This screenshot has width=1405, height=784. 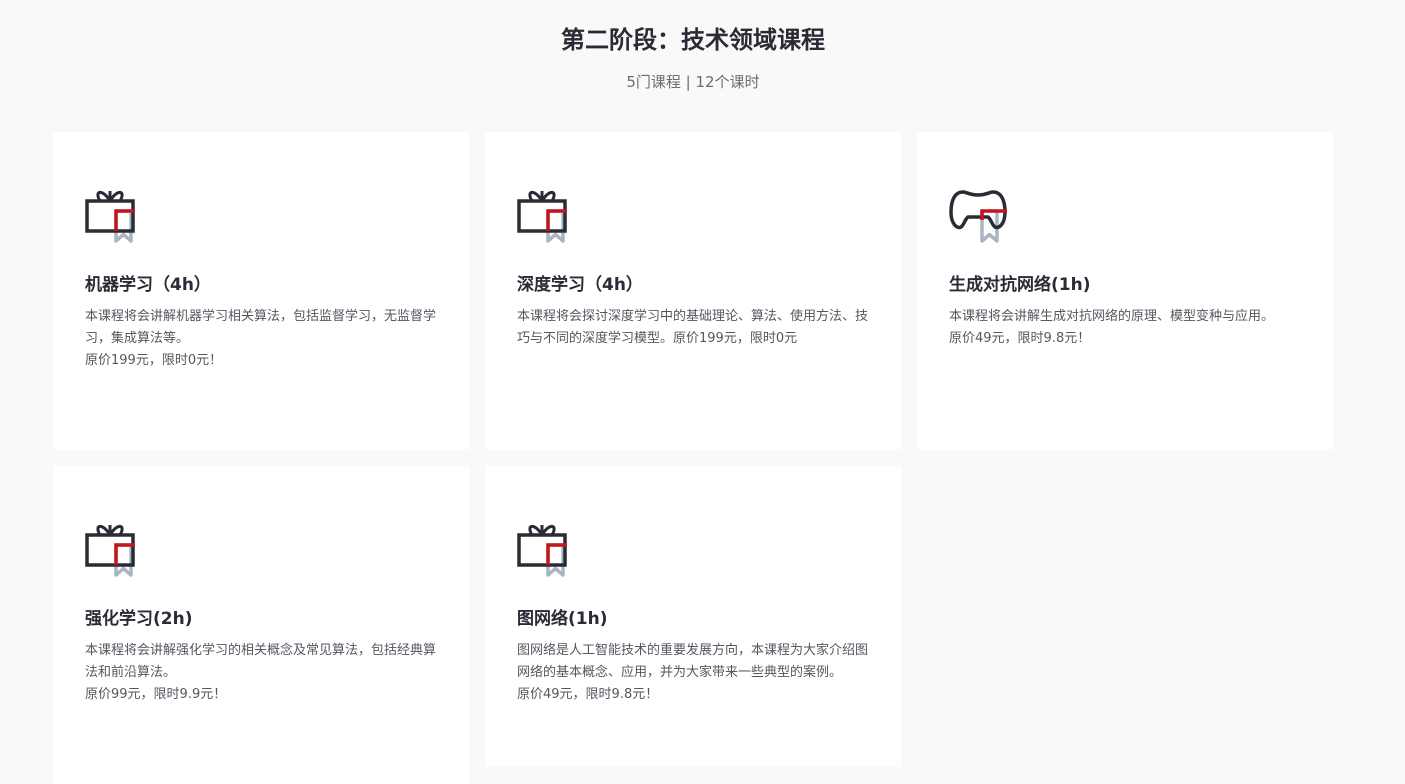 I want to click on course-title: 强化学习(2h), so click(x=139, y=619).